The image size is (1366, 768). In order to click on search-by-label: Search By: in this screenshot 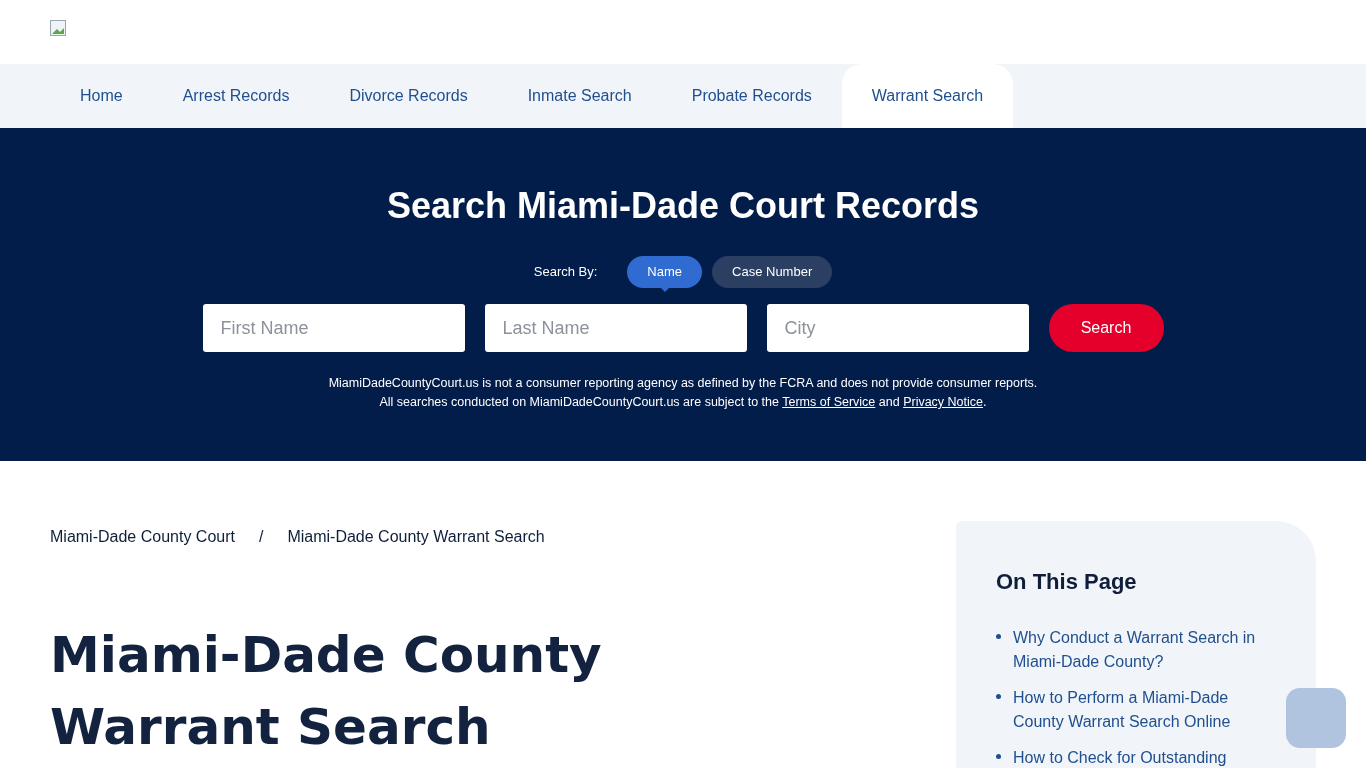, I will do `click(565, 272)`.